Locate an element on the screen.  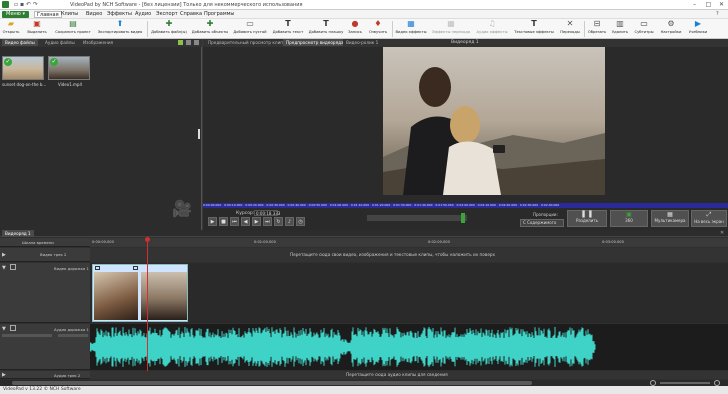
rewind-start-button: ⏮ is located at coordinates (234, 221).